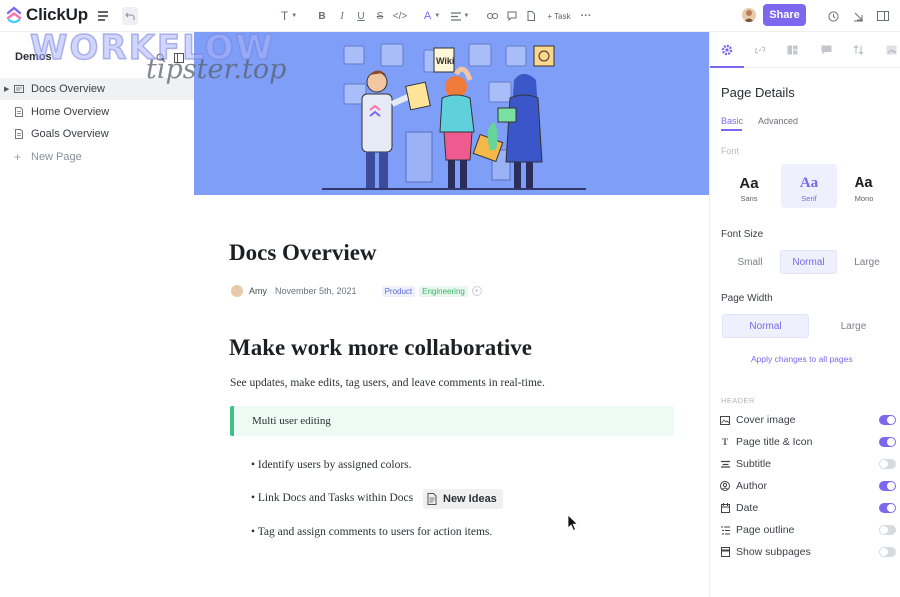  Describe the element at coordinates (765, 530) in the screenshot. I see `toggle-label: Page outline` at that location.